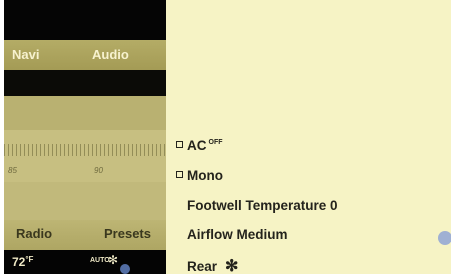 This screenshot has width=451, height=274. I want to click on mono-label: Mono, so click(205, 175).